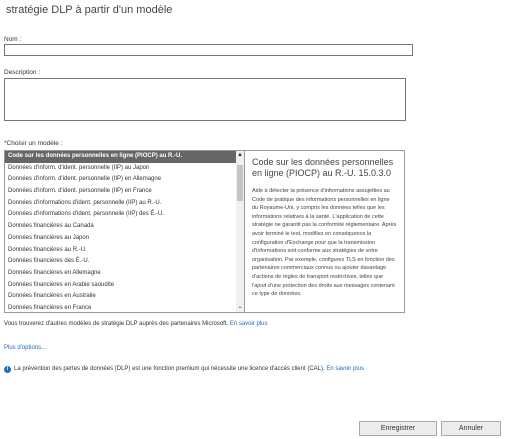  Describe the element at coordinates (124, 297) in the screenshot. I see `template-list-item: Données financières en Australie` at that location.